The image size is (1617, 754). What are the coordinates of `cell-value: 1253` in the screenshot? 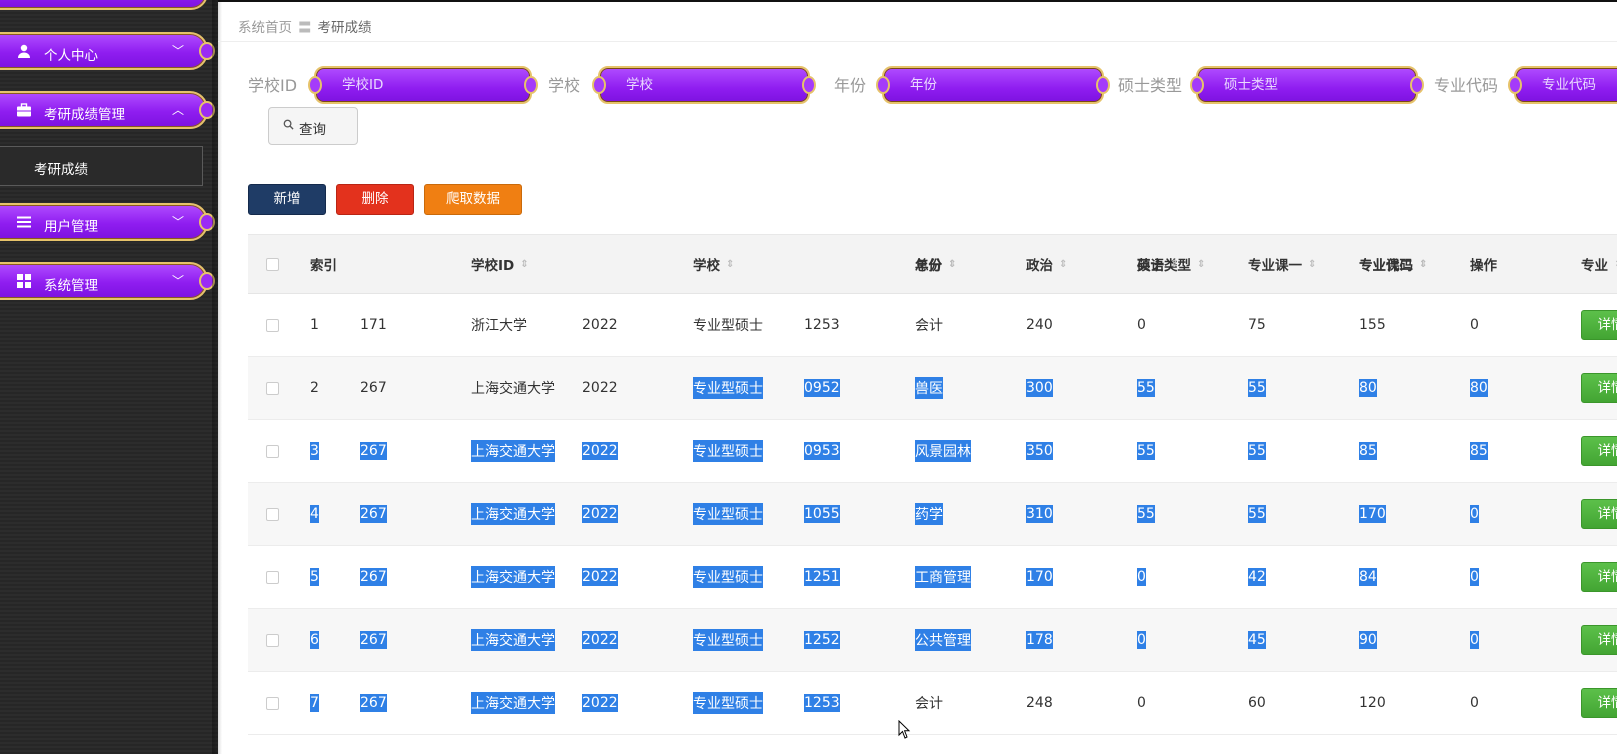 It's located at (822, 325).